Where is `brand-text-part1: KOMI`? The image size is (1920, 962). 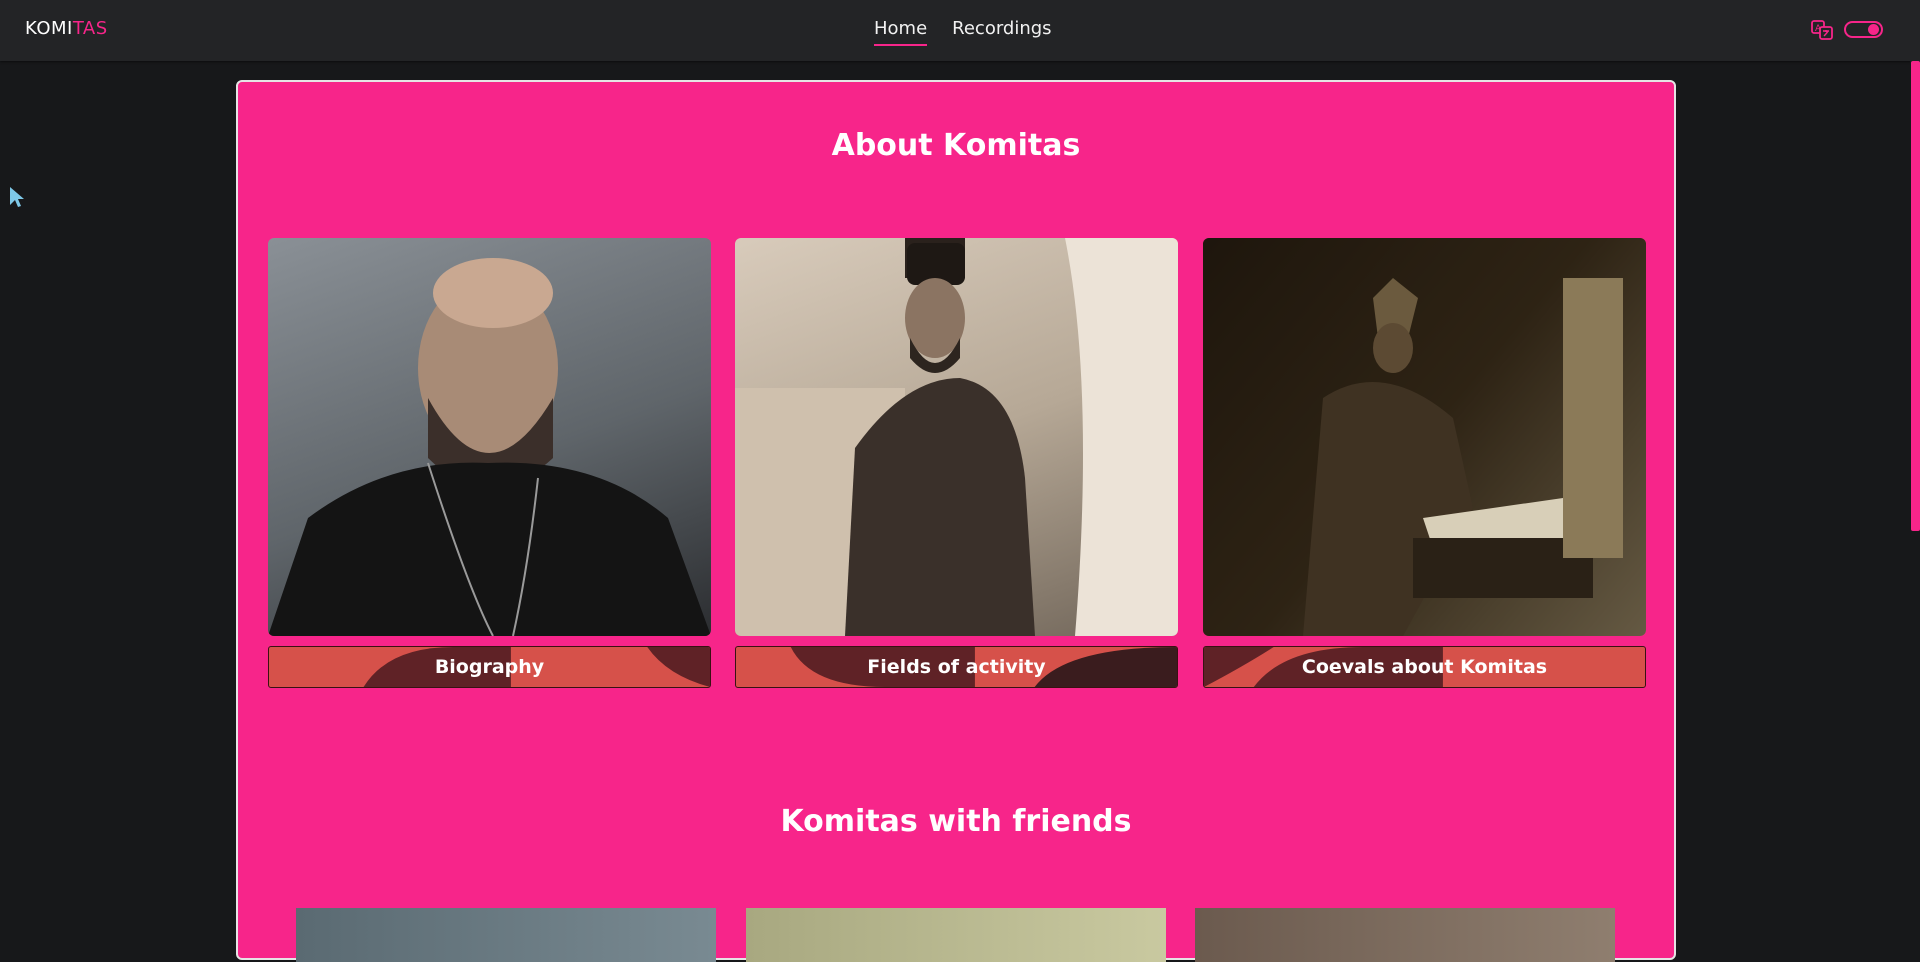 brand-text-part1: KOMI is located at coordinates (49, 28).